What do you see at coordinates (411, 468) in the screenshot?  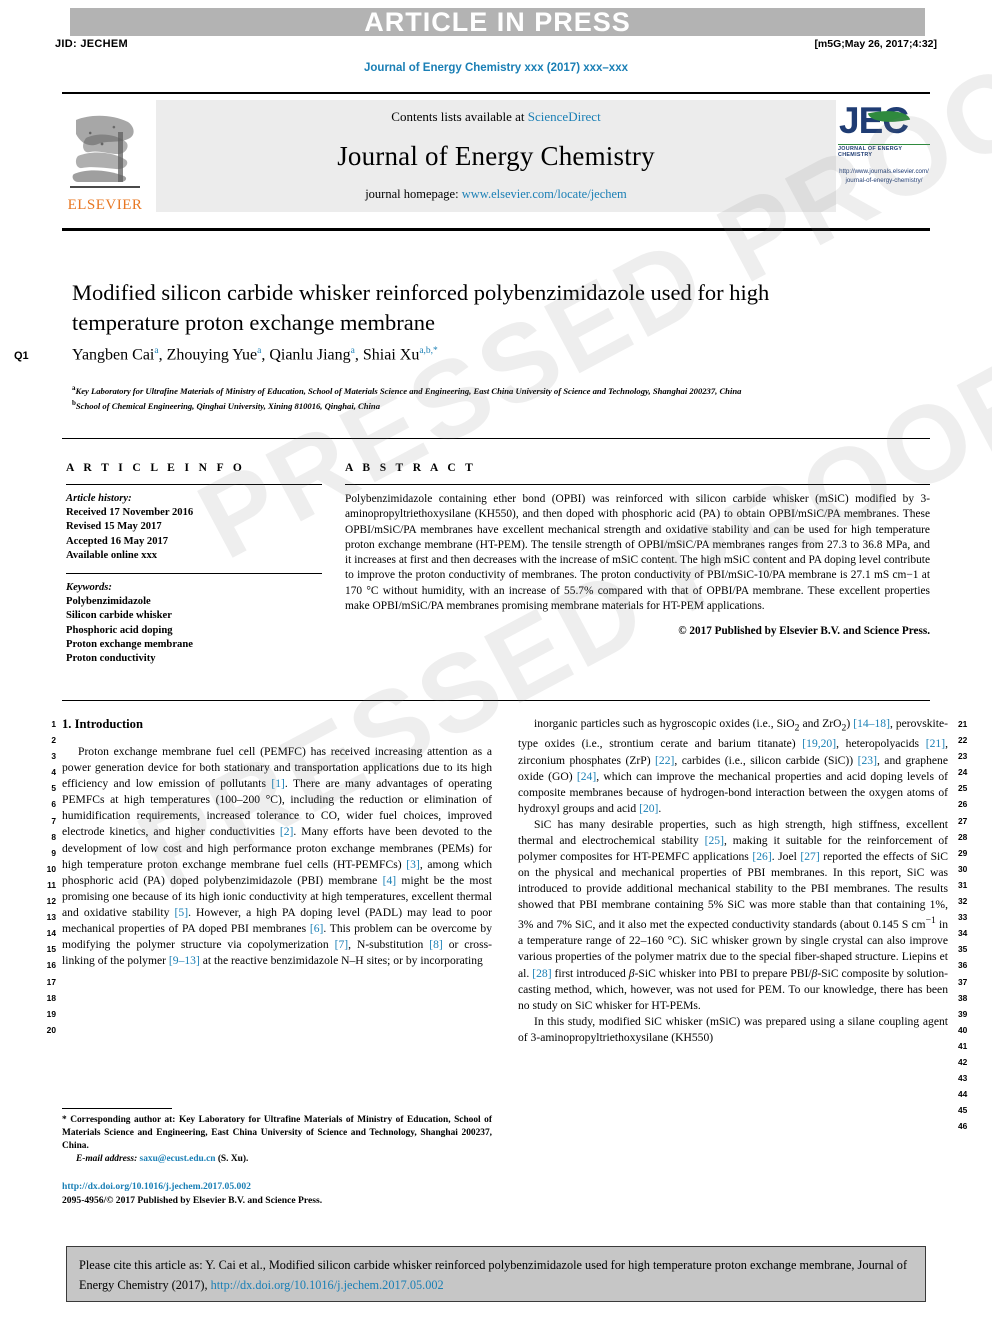 I see `abstract-heading: A B S T R A C T` at bounding box center [411, 468].